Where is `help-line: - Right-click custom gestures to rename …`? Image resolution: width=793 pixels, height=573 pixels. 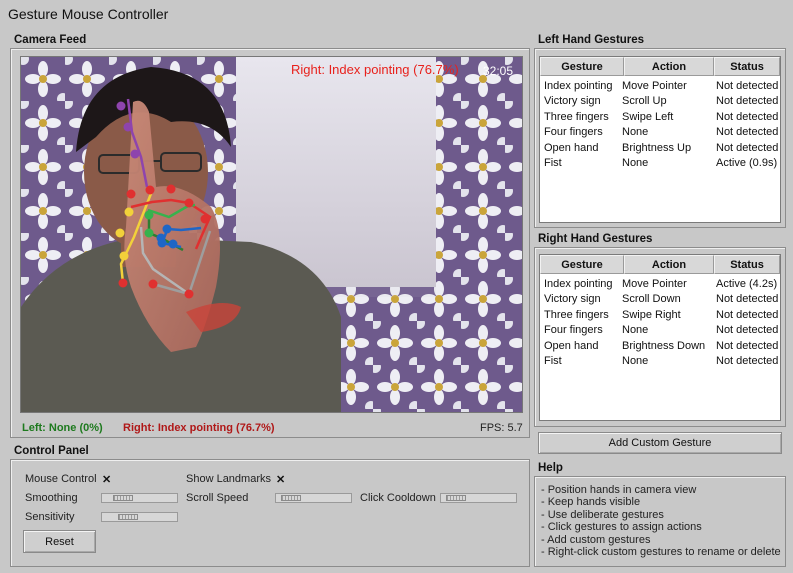 help-line: - Right-click custom gestures to rename … is located at coordinates (661, 552).